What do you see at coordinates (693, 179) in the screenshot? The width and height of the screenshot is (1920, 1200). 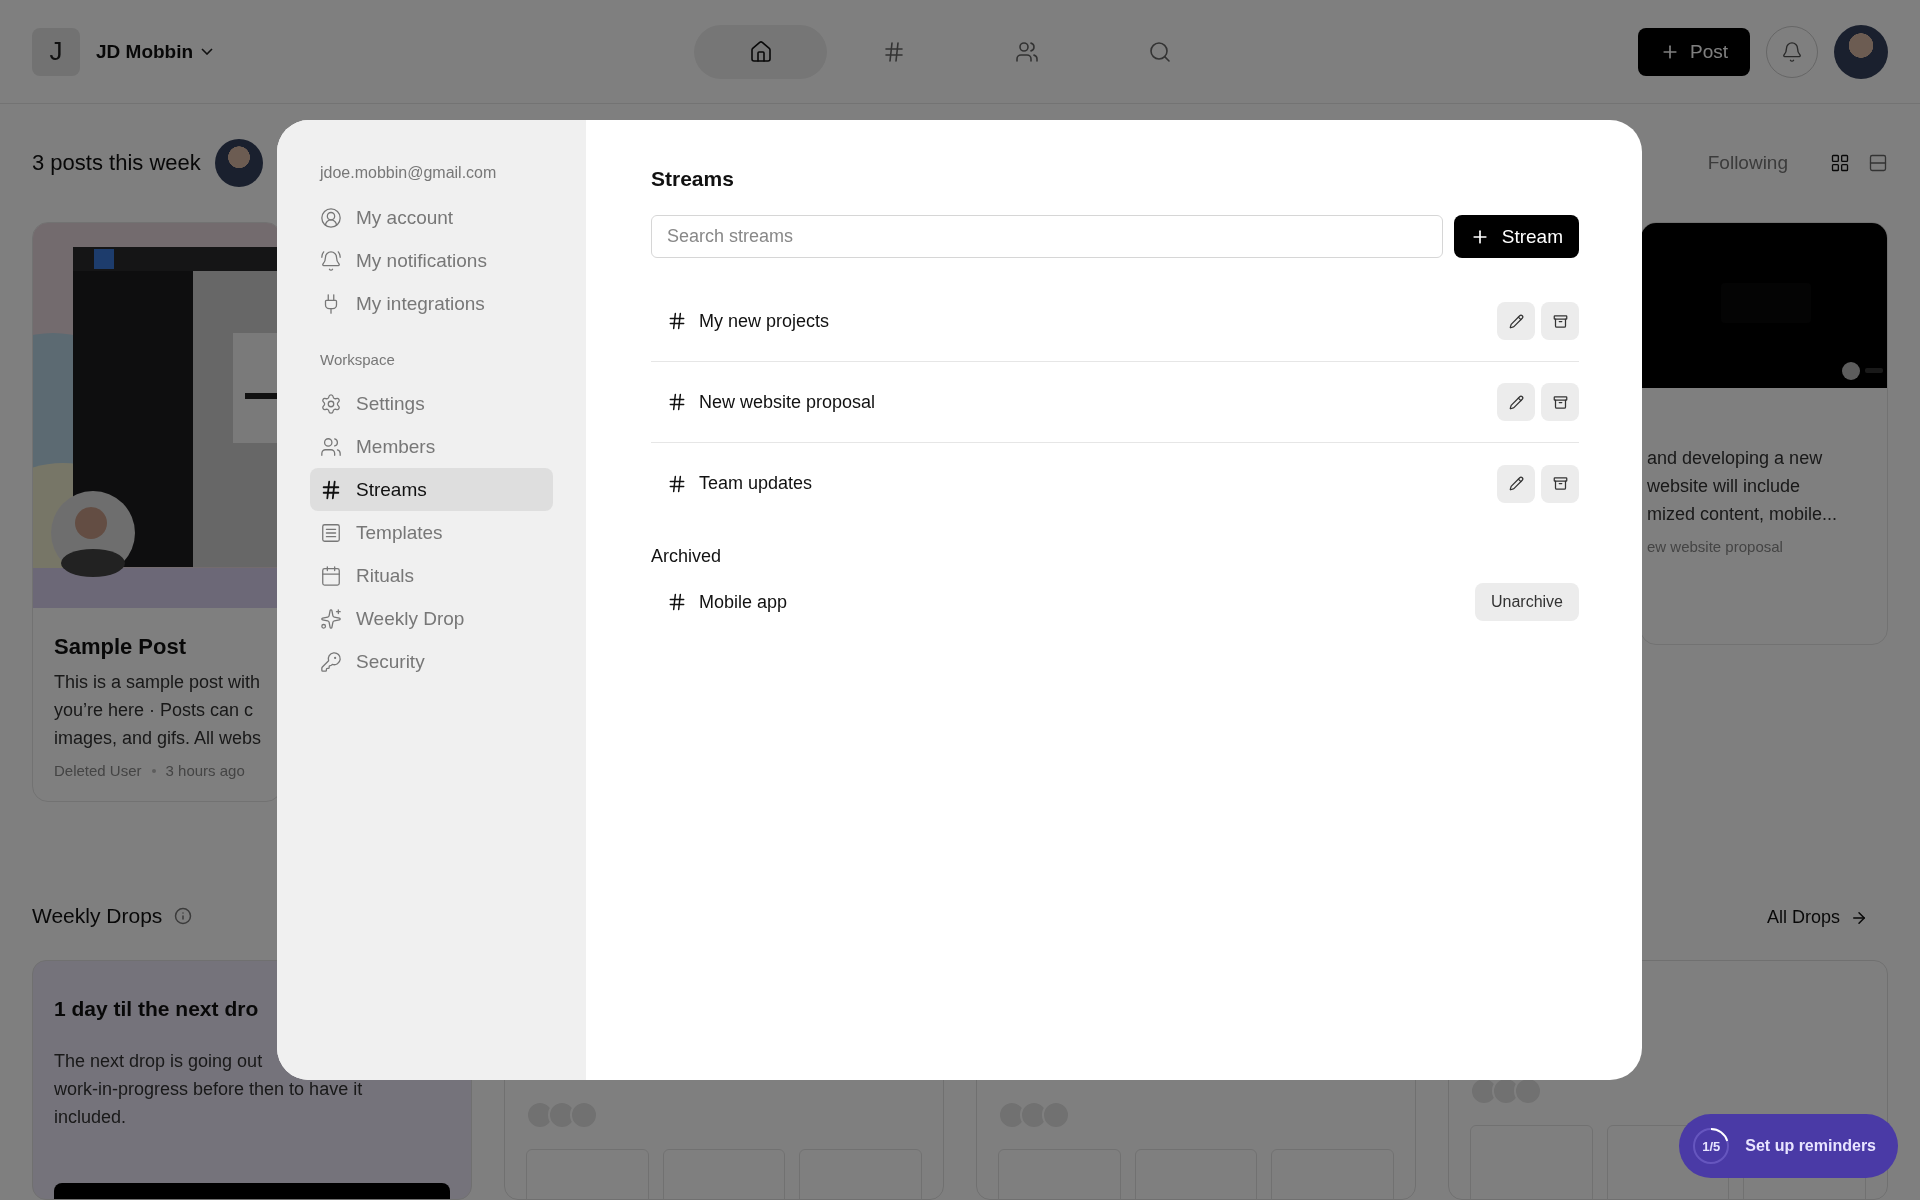 I see `panel-title: Streams` at bounding box center [693, 179].